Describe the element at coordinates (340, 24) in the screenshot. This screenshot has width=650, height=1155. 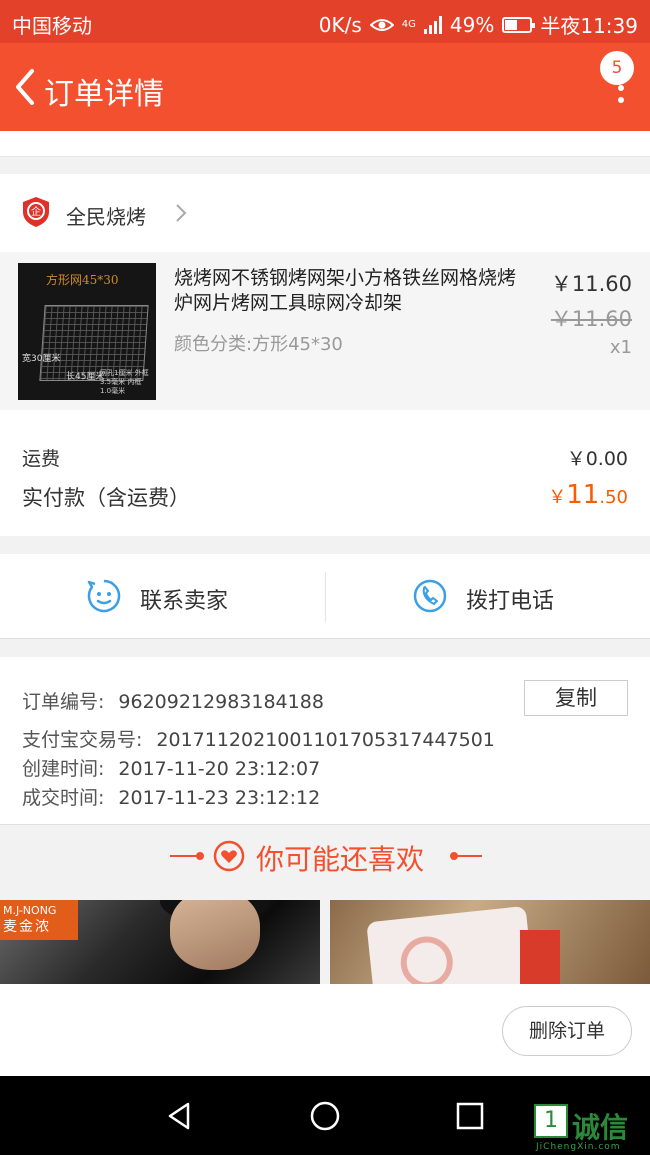
I see `network-speed: 0K/s` at that location.